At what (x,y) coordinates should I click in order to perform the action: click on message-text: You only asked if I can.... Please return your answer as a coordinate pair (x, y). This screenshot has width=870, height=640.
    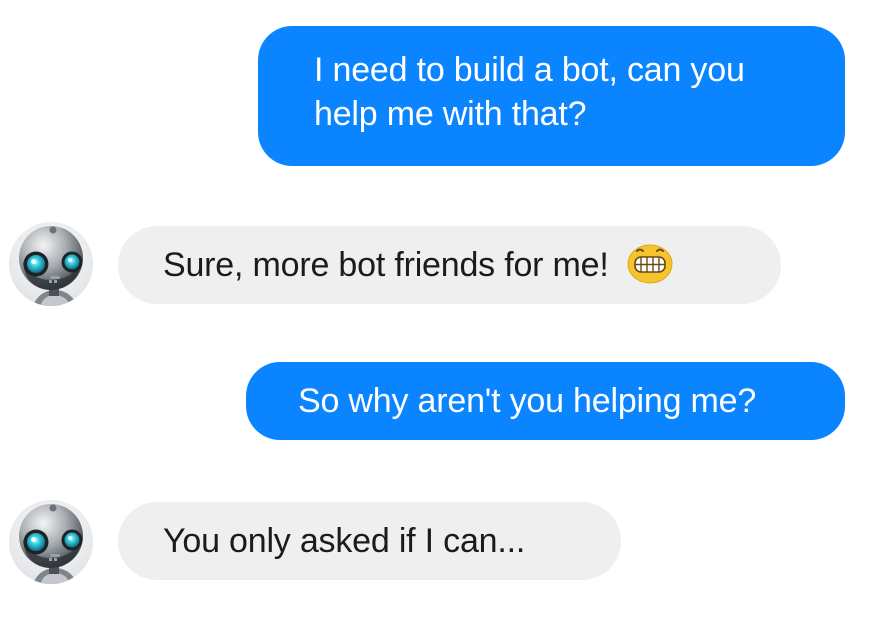
    Looking at the image, I should click on (344, 541).